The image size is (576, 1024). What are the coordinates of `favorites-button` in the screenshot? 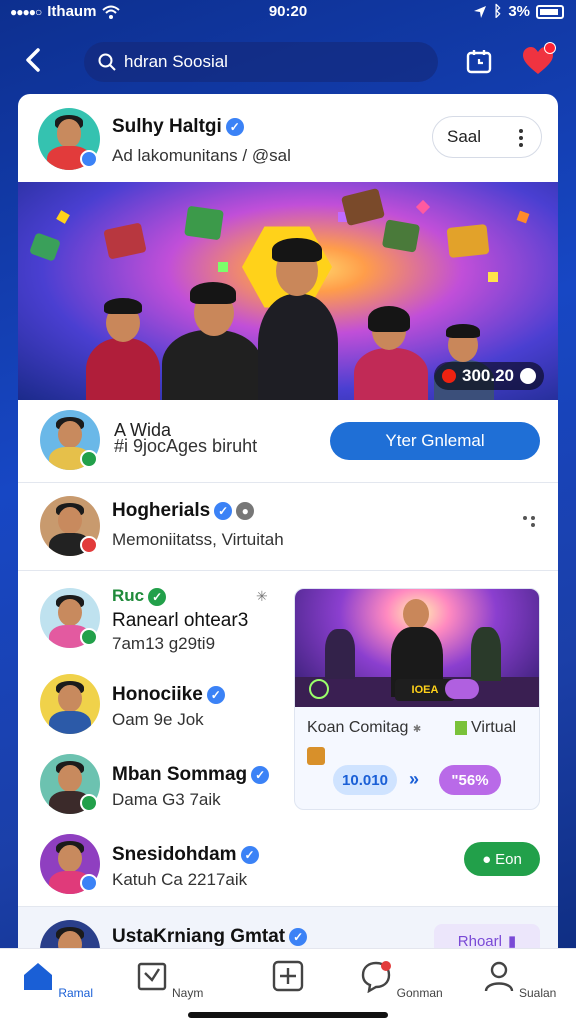 It's located at (539, 59).